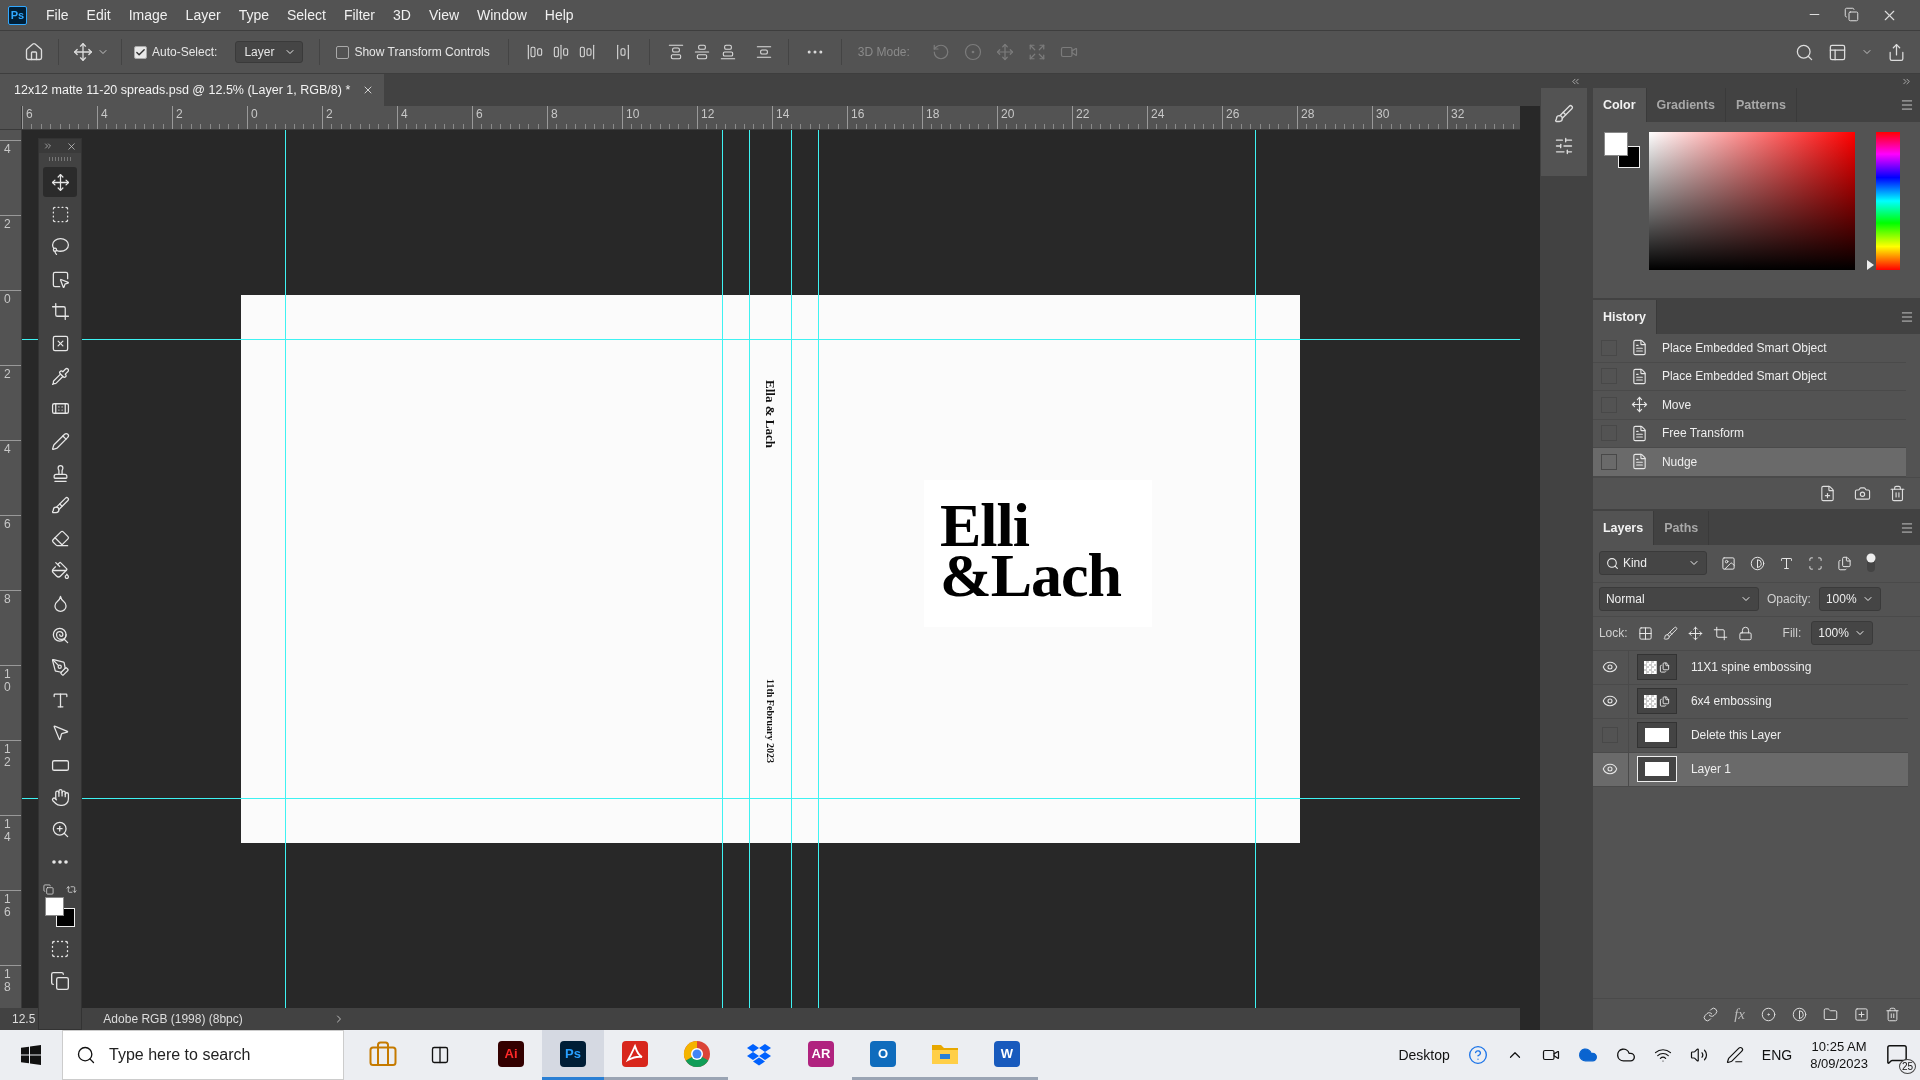 The image size is (1920, 1080). What do you see at coordinates (1682, 527) in the screenshot?
I see `panel-tab: Paths` at bounding box center [1682, 527].